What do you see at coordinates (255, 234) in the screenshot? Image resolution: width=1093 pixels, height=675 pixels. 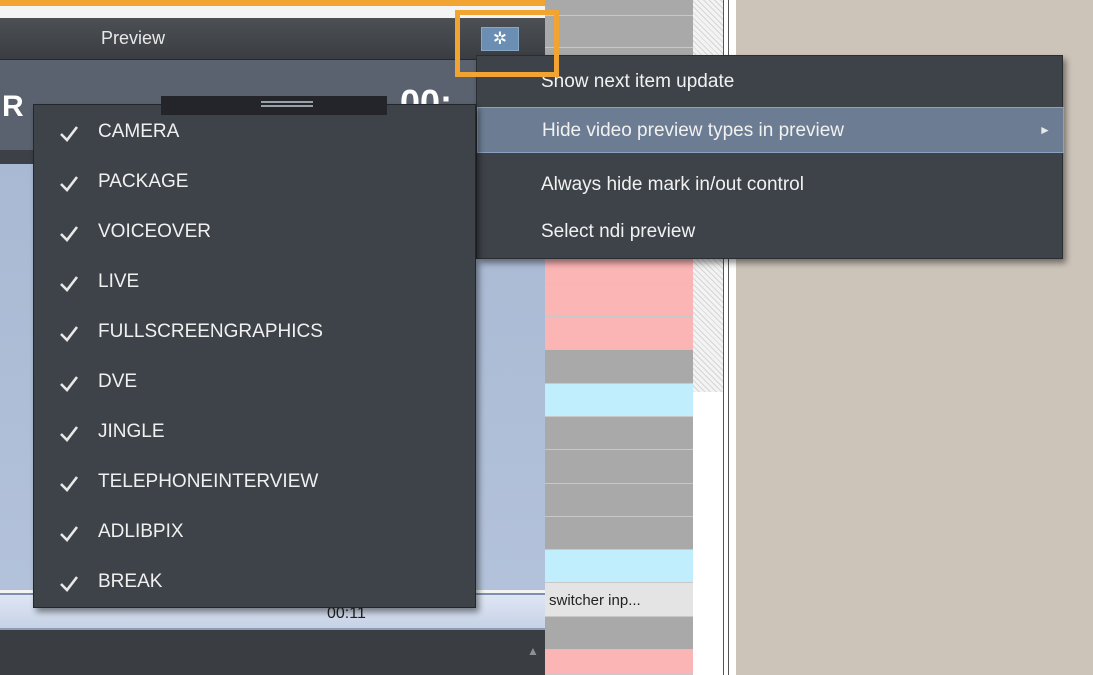 I see `submenu-item-voiceover: VOICEOVER` at bounding box center [255, 234].